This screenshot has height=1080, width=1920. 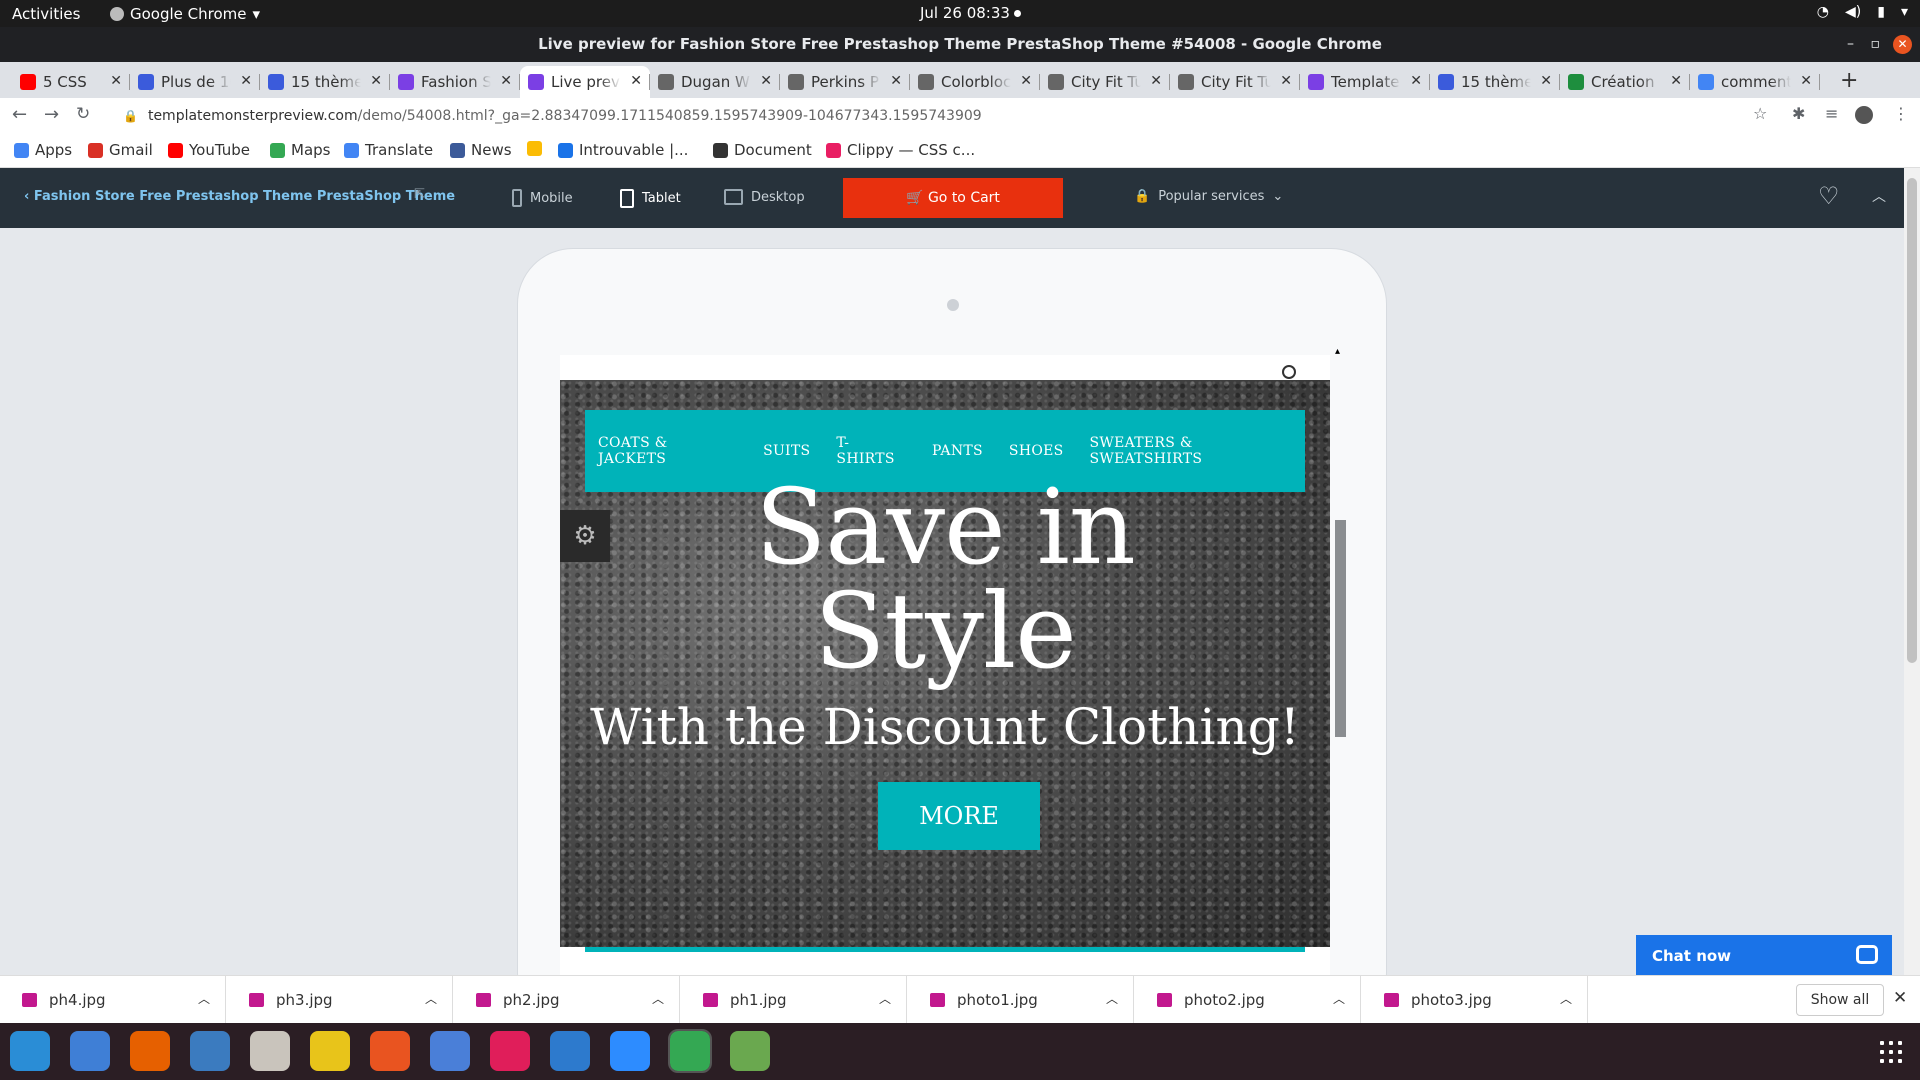 I want to click on app-menu: Google Chrome ▾, so click(x=185, y=14).